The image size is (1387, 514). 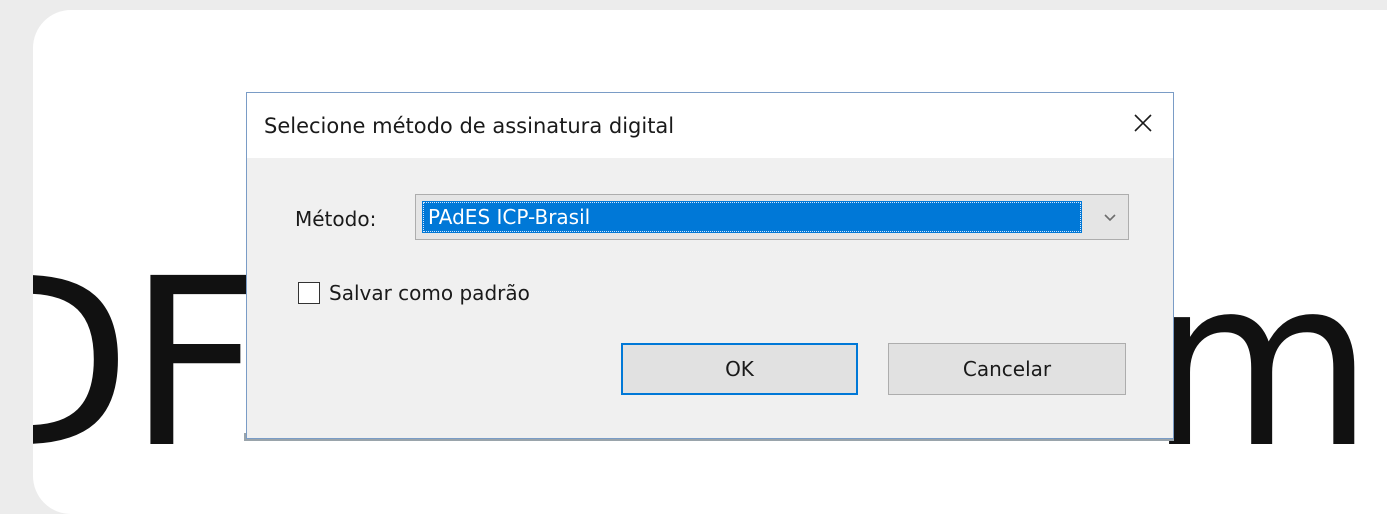 I want to click on save-default-label: Salvar como padrão, so click(x=429, y=293).